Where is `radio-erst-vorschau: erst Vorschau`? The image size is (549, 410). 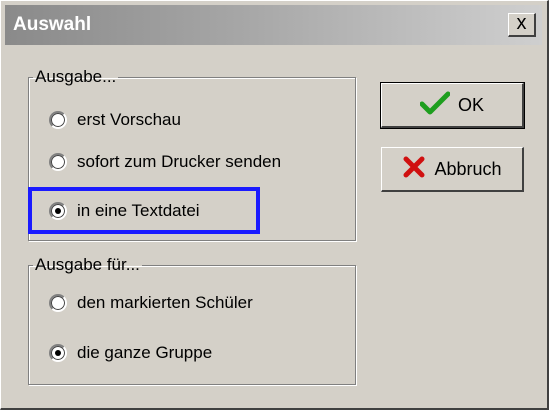 radio-erst-vorschau: erst Vorschau is located at coordinates (115, 120).